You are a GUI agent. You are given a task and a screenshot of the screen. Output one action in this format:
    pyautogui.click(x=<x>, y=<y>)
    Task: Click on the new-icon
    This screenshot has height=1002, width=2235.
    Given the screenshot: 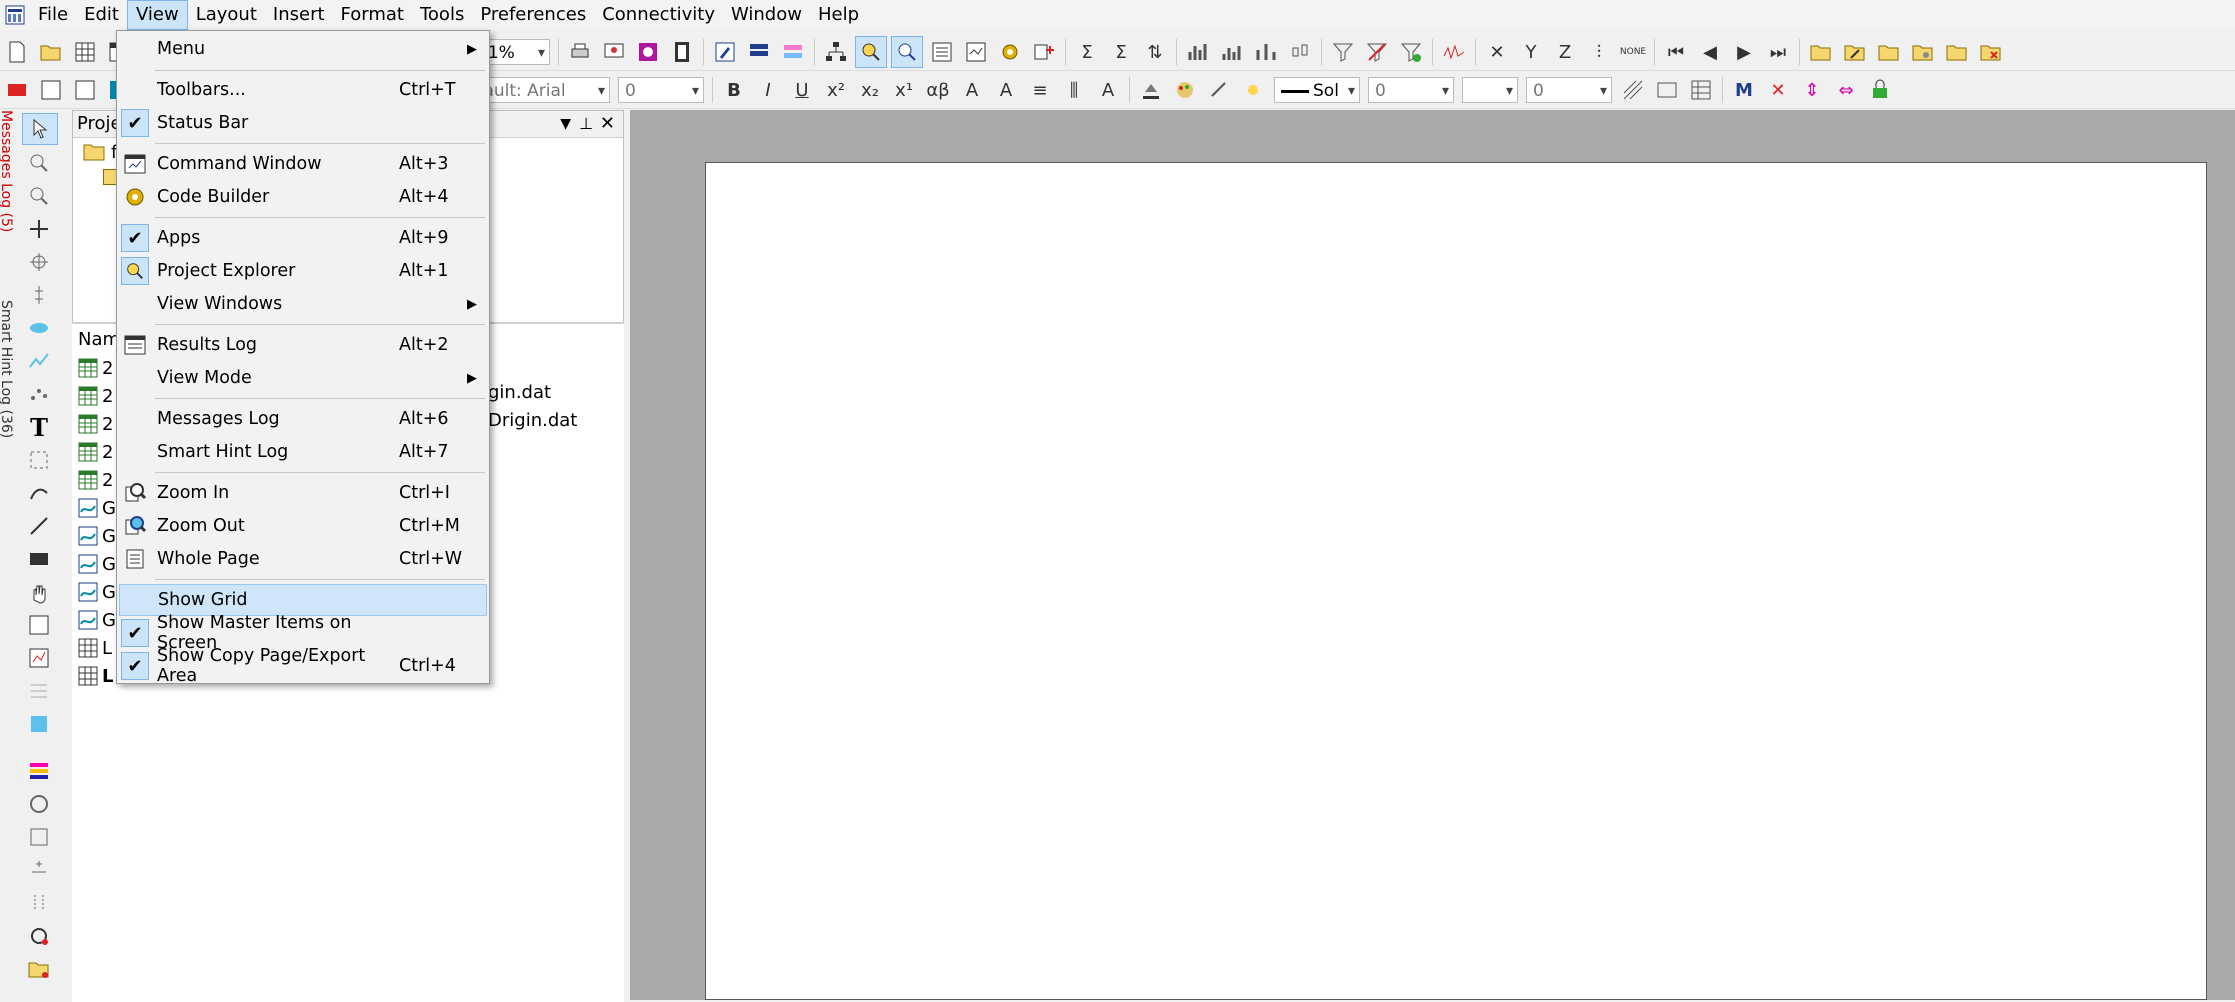 What is the action you would take?
    pyautogui.click(x=17, y=52)
    